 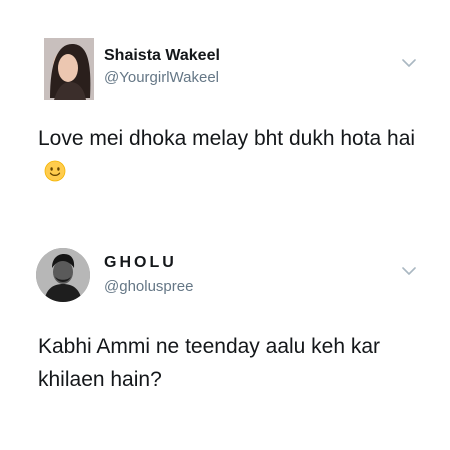 What do you see at coordinates (233, 155) in the screenshot?
I see `tweet-text: Love mei dhoka melay bht dukh hota hai` at bounding box center [233, 155].